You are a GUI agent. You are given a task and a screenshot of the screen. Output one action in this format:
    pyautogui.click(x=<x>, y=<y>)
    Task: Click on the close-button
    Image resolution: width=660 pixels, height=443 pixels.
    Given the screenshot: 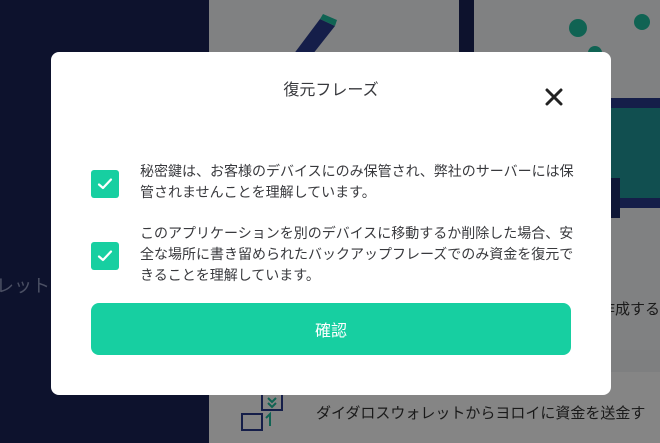 What is the action you would take?
    pyautogui.click(x=554, y=97)
    